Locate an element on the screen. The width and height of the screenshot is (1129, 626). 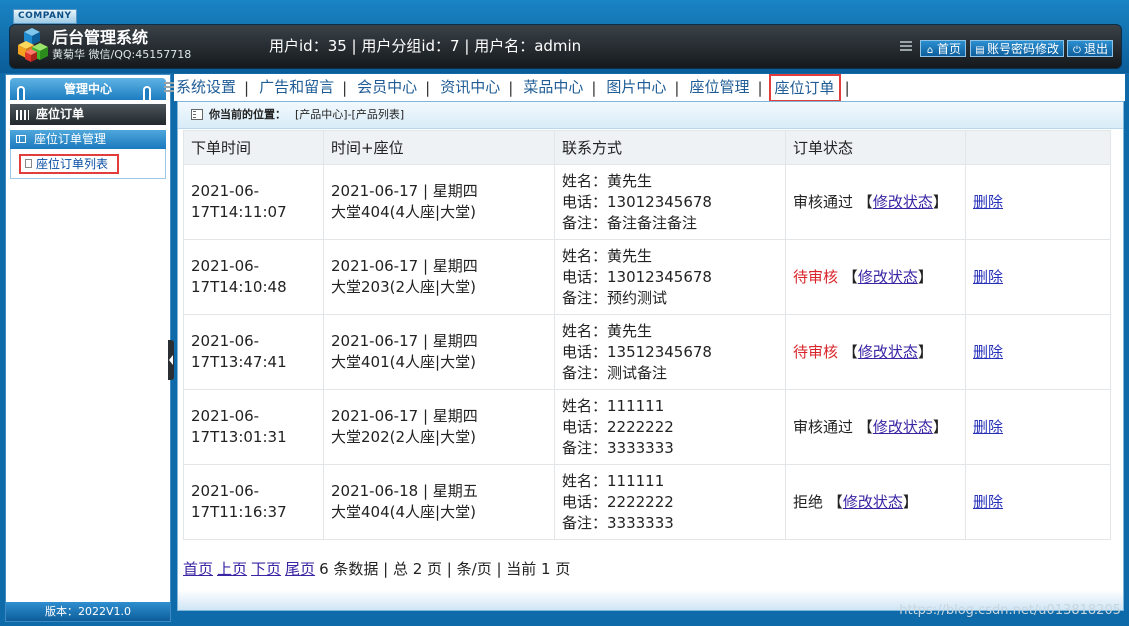
sidebar-group-seat-order-management: 座位订单管理 is located at coordinates (88, 139).